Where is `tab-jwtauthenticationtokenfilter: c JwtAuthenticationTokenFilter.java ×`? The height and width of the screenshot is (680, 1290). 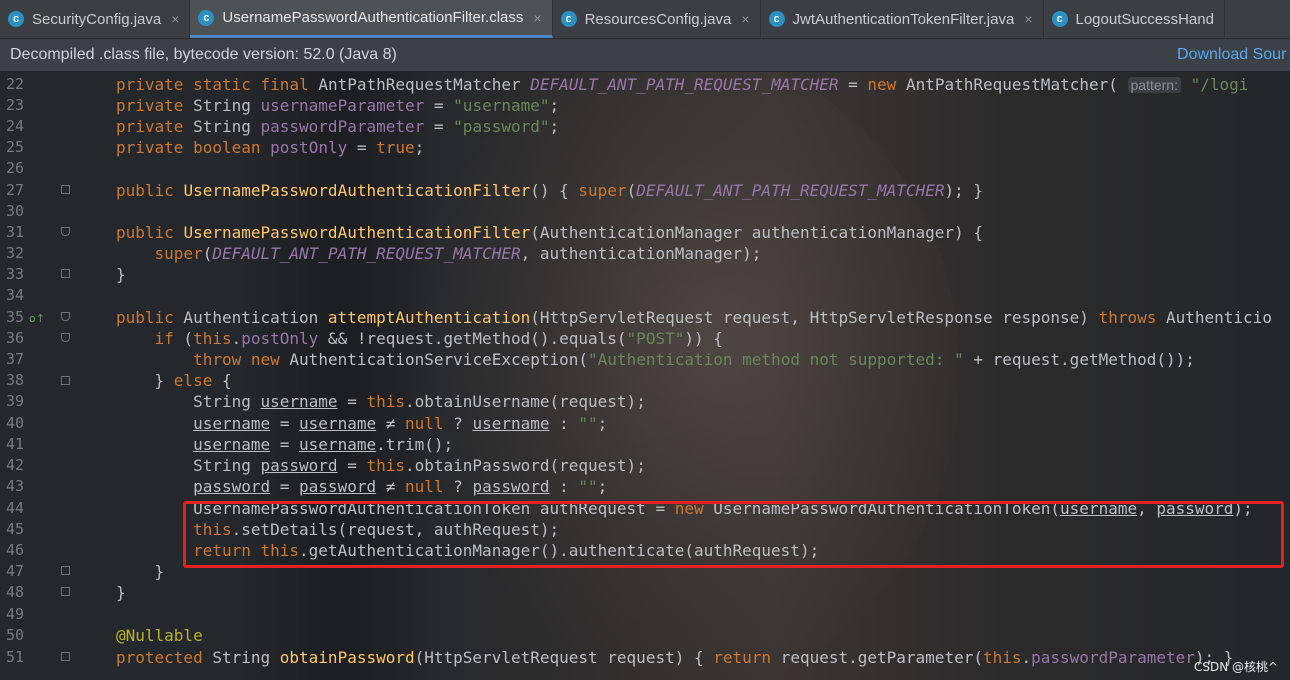
tab-jwtauthenticationtokenfilter: c JwtAuthenticationTokenFilter.java × is located at coordinates (902, 19).